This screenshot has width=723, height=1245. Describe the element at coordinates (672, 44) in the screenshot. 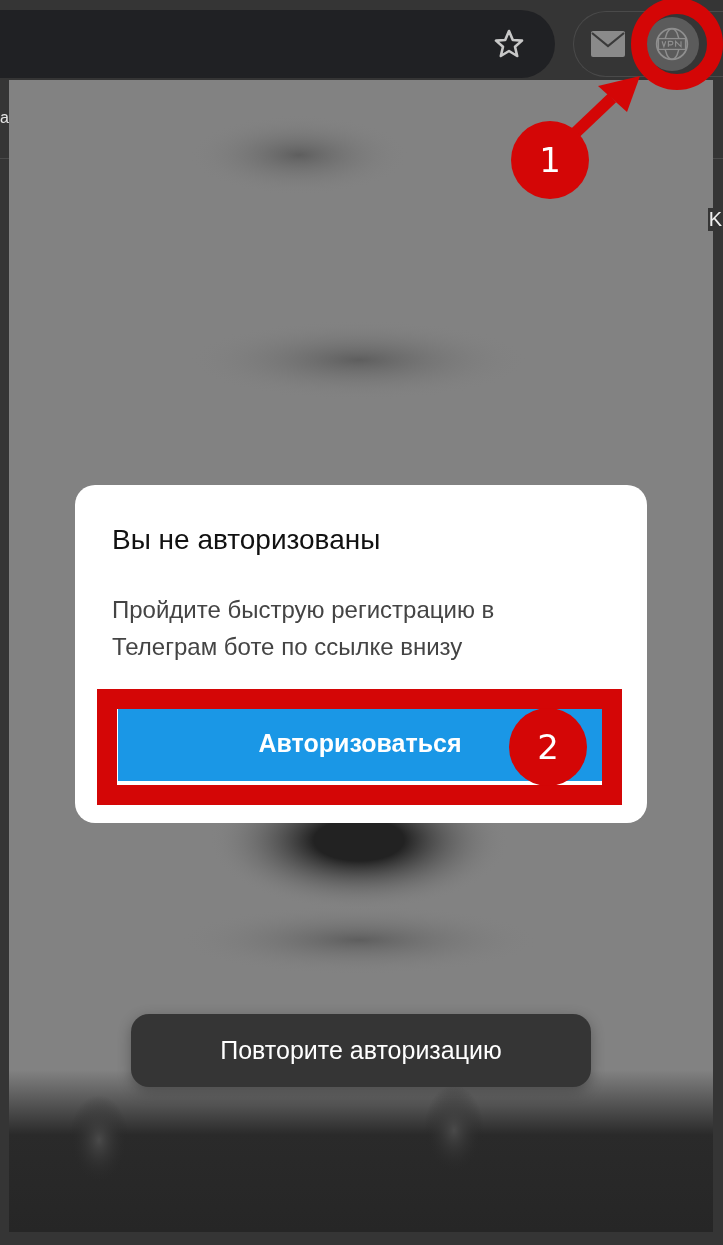

I see `vpn-globe-icon` at that location.